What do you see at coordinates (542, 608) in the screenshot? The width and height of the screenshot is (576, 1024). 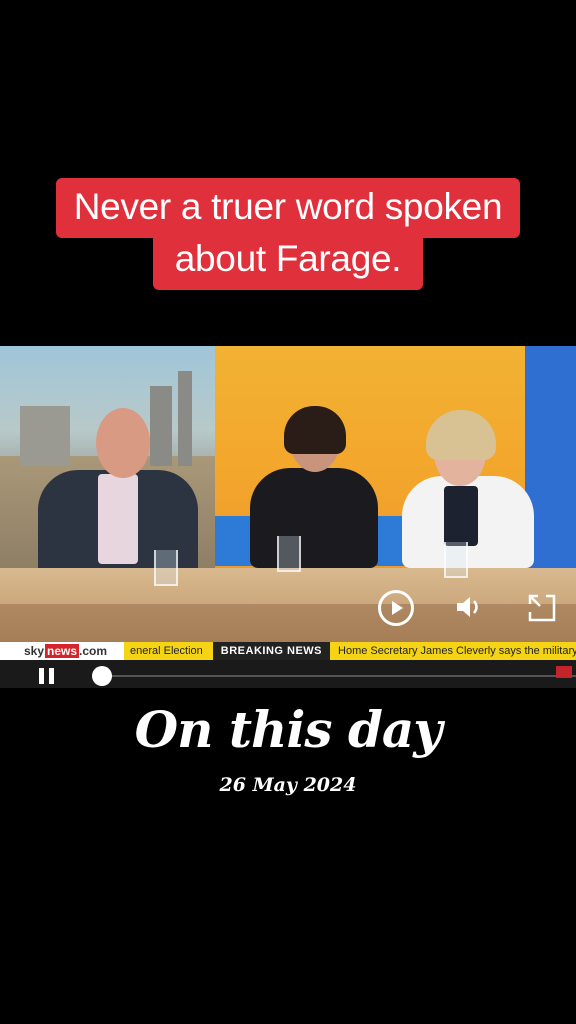 I see `expand-icon` at bounding box center [542, 608].